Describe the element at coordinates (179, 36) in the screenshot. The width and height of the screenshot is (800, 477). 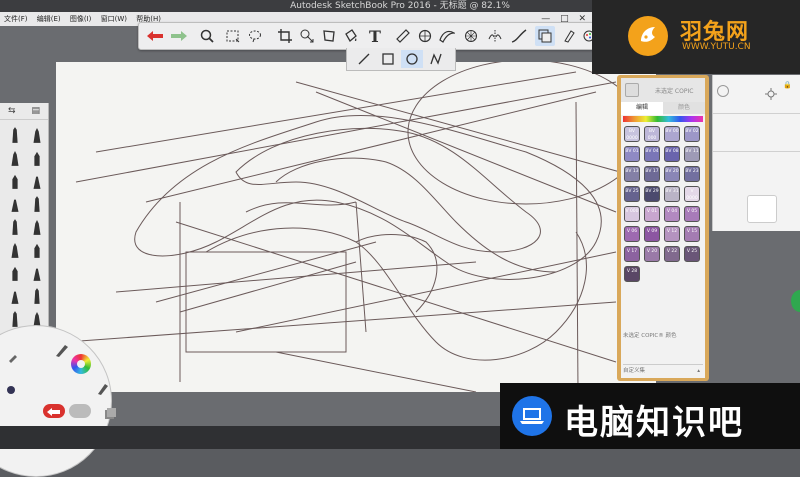
I see `redo-icon` at that location.